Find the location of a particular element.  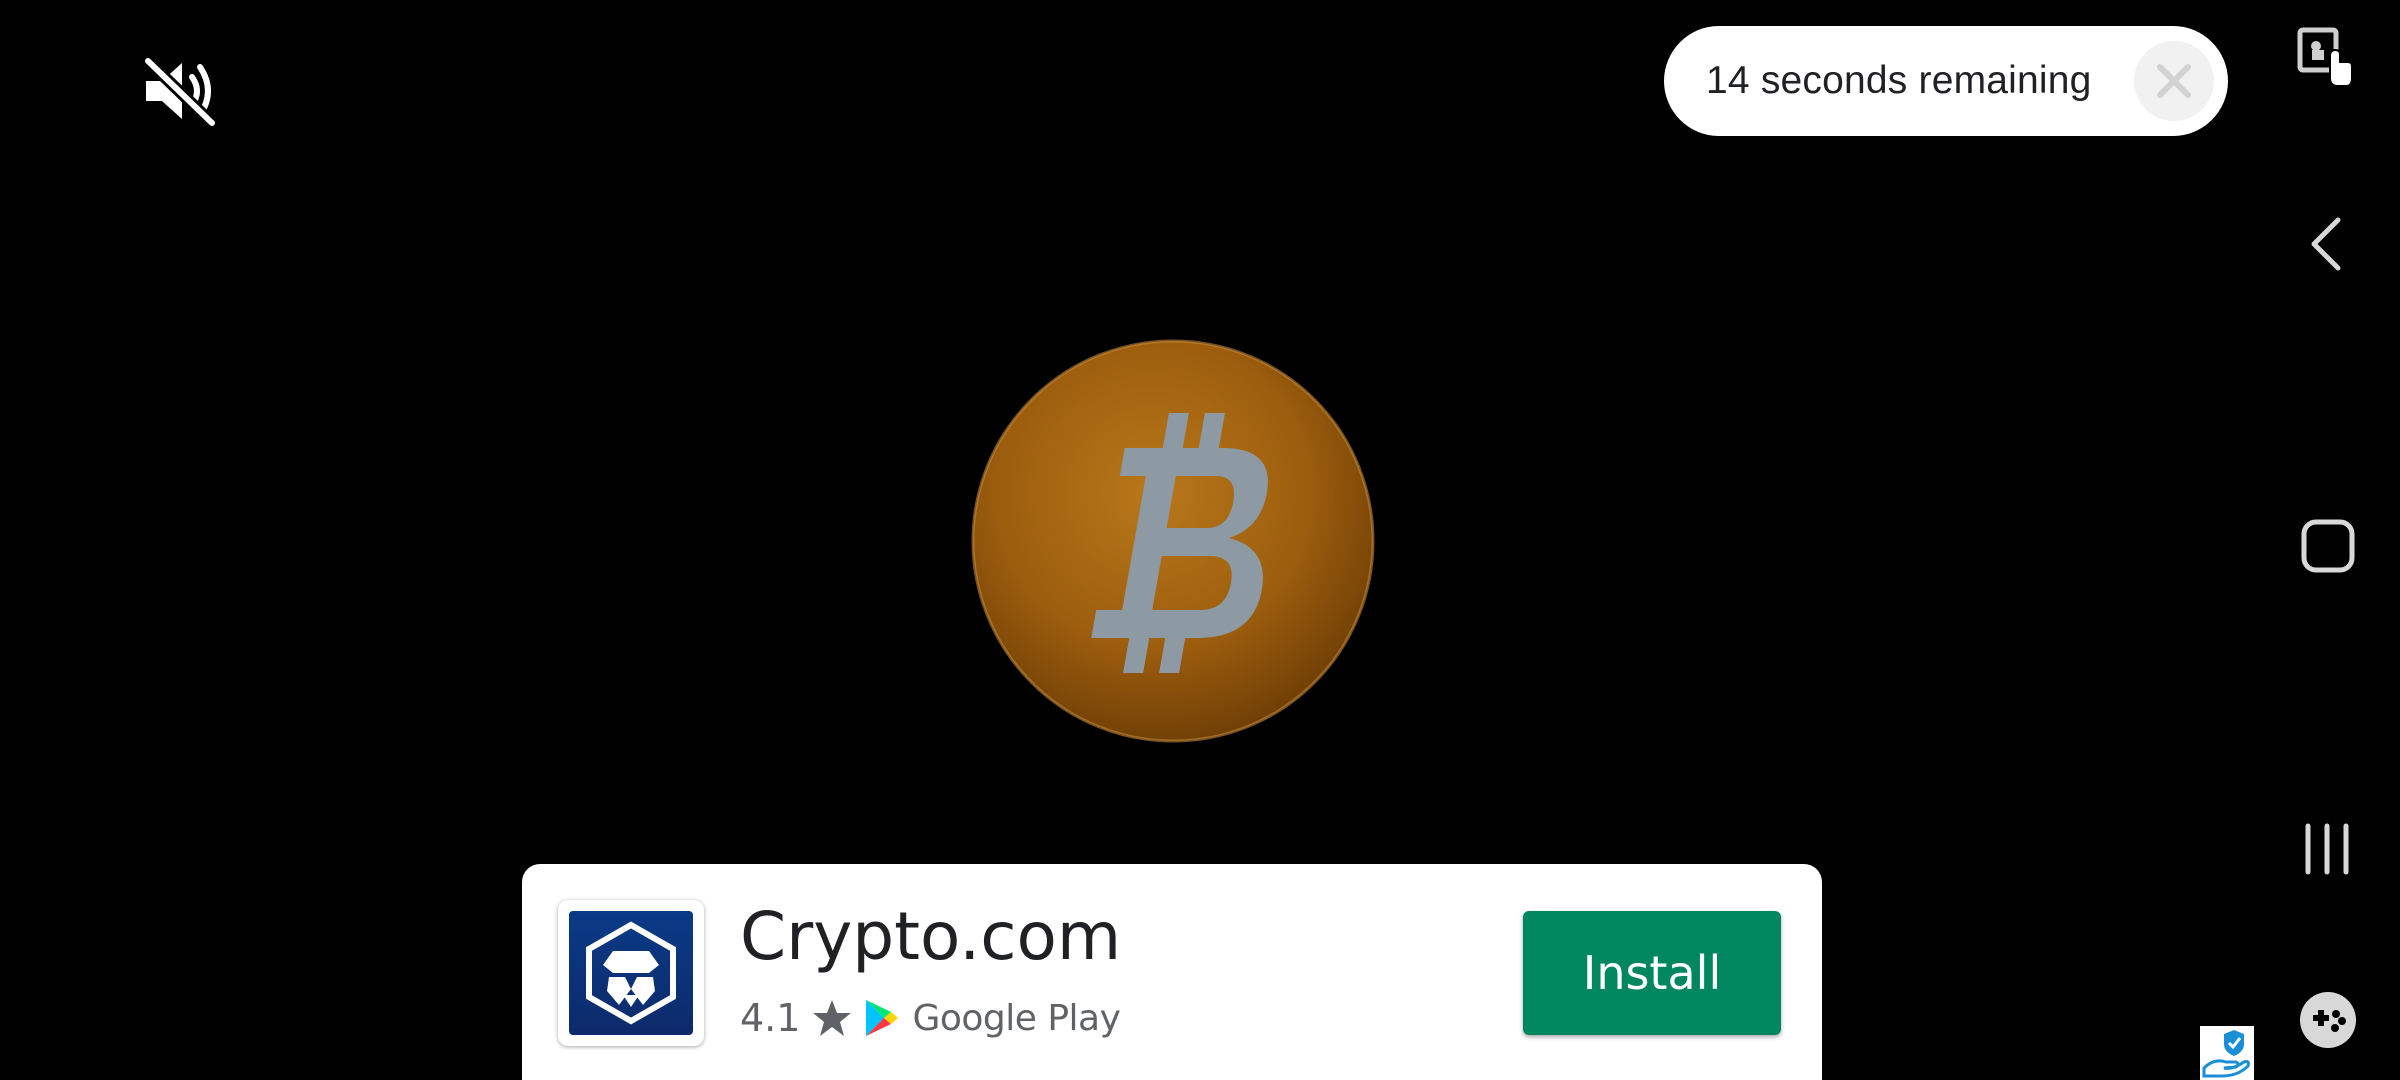

countdown-pill: 14 seconds remaining is located at coordinates (1946, 81).